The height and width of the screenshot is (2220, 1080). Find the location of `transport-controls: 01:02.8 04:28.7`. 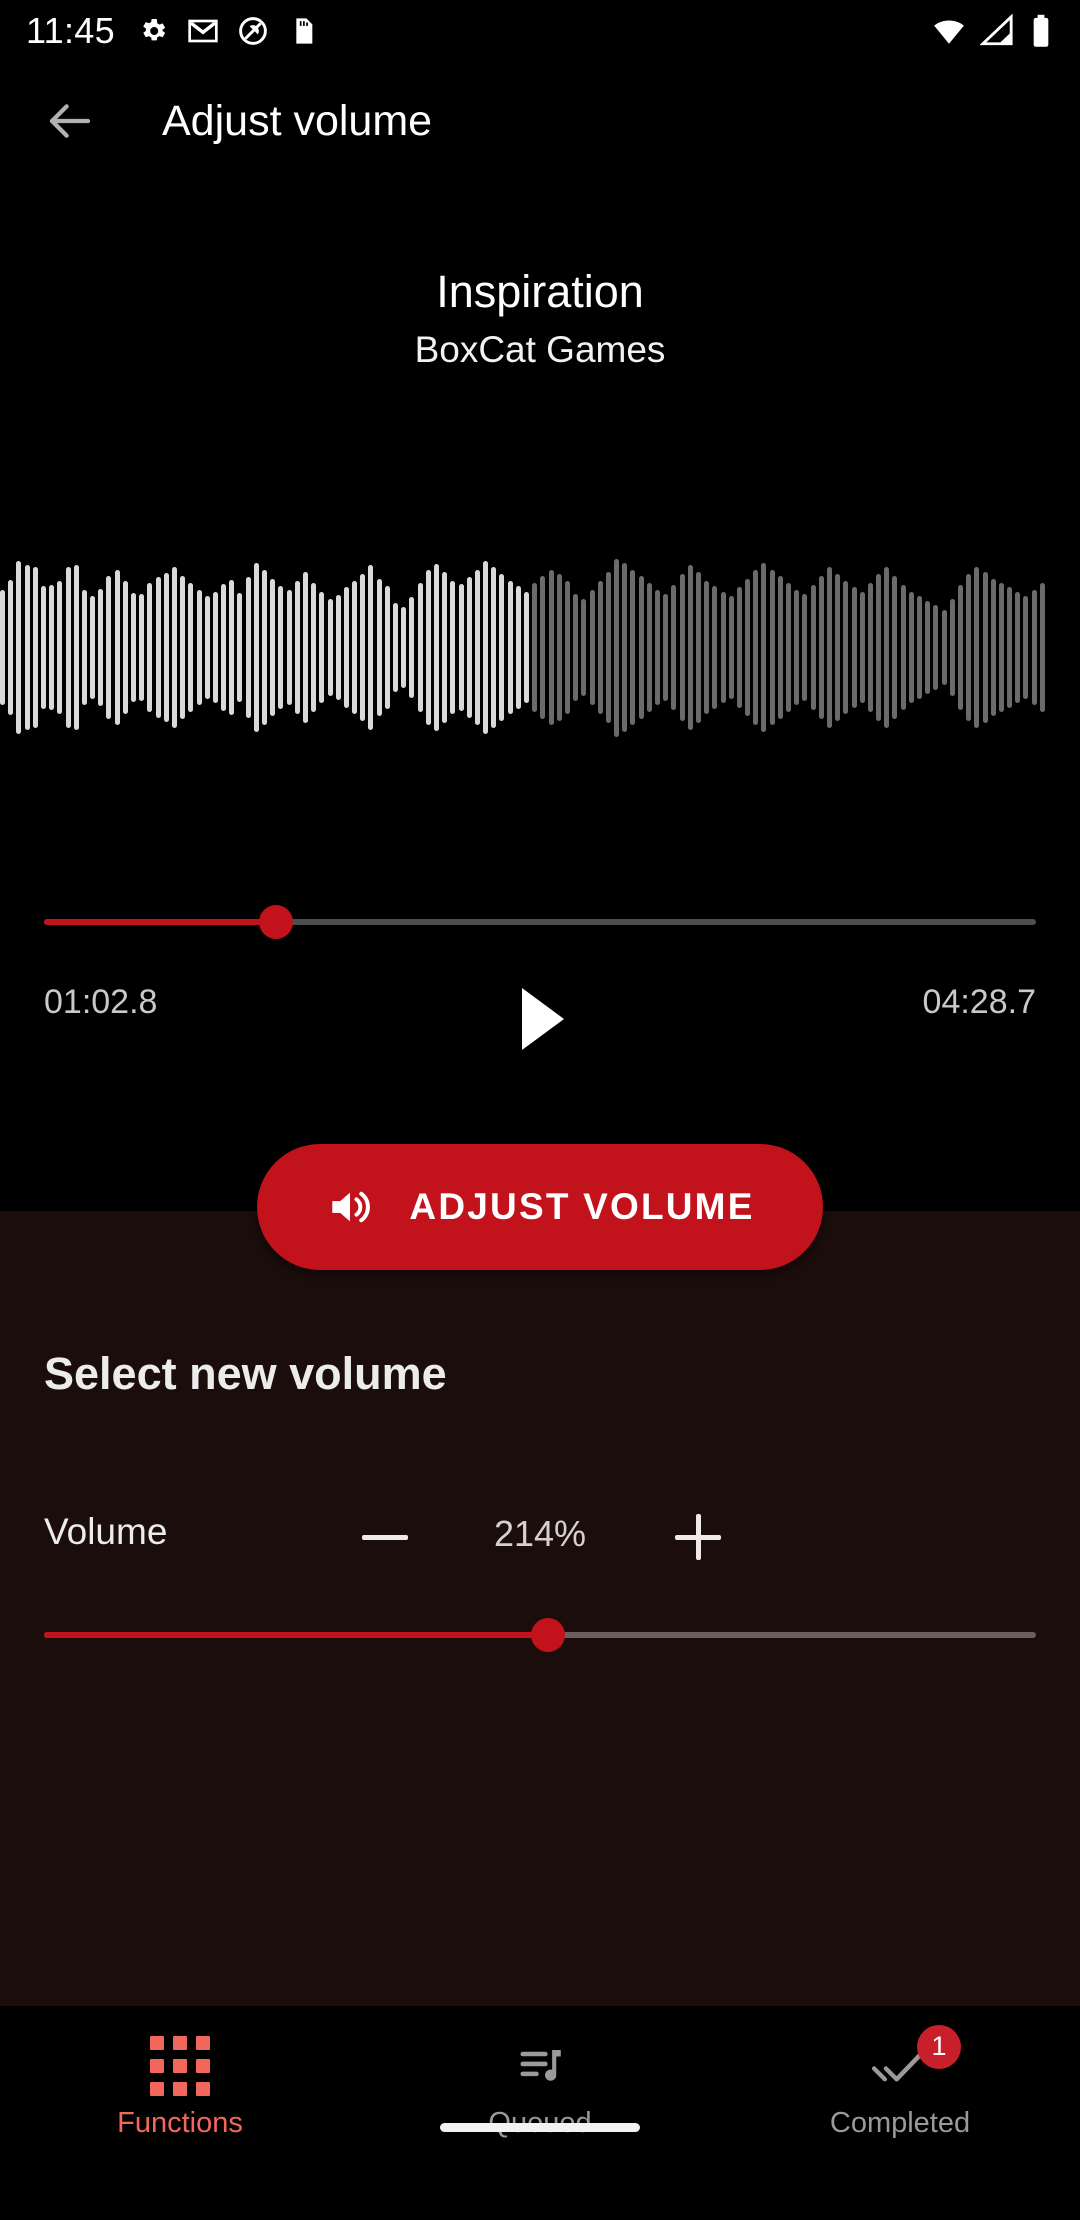

transport-controls: 01:02.8 04:28.7 is located at coordinates (540, 1015).